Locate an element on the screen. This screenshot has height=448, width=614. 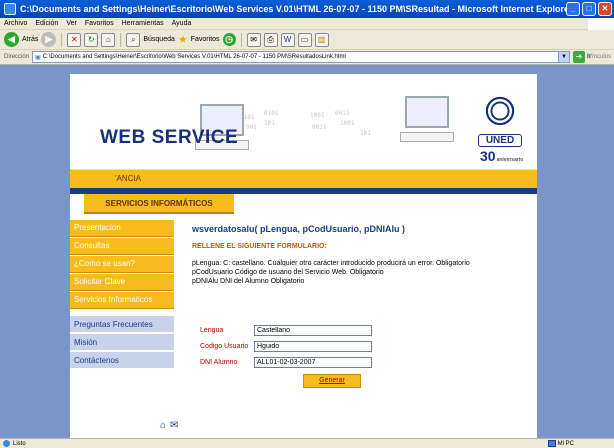
back-label: Atrás is located at coordinates (30, 39).